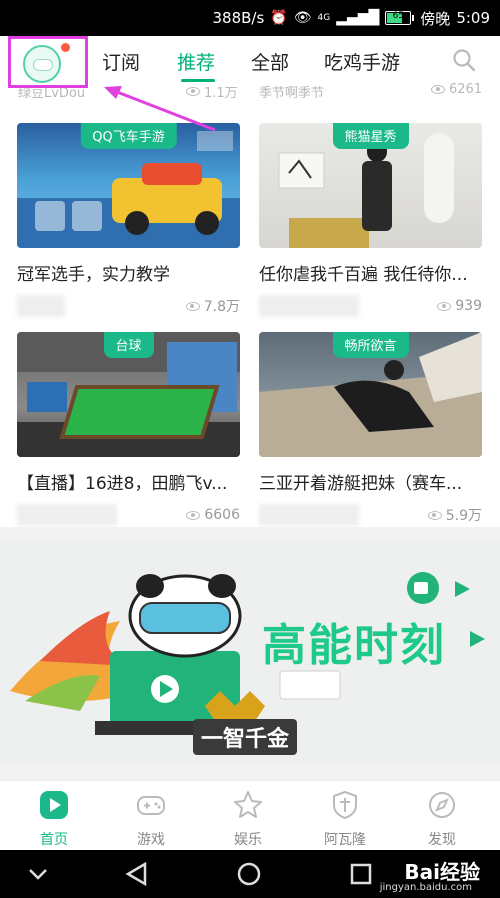 Image resolution: width=500 pixels, height=898 pixels. Describe the element at coordinates (466, 89) in the screenshot. I see `partial-views-right-count: 6261` at that location.